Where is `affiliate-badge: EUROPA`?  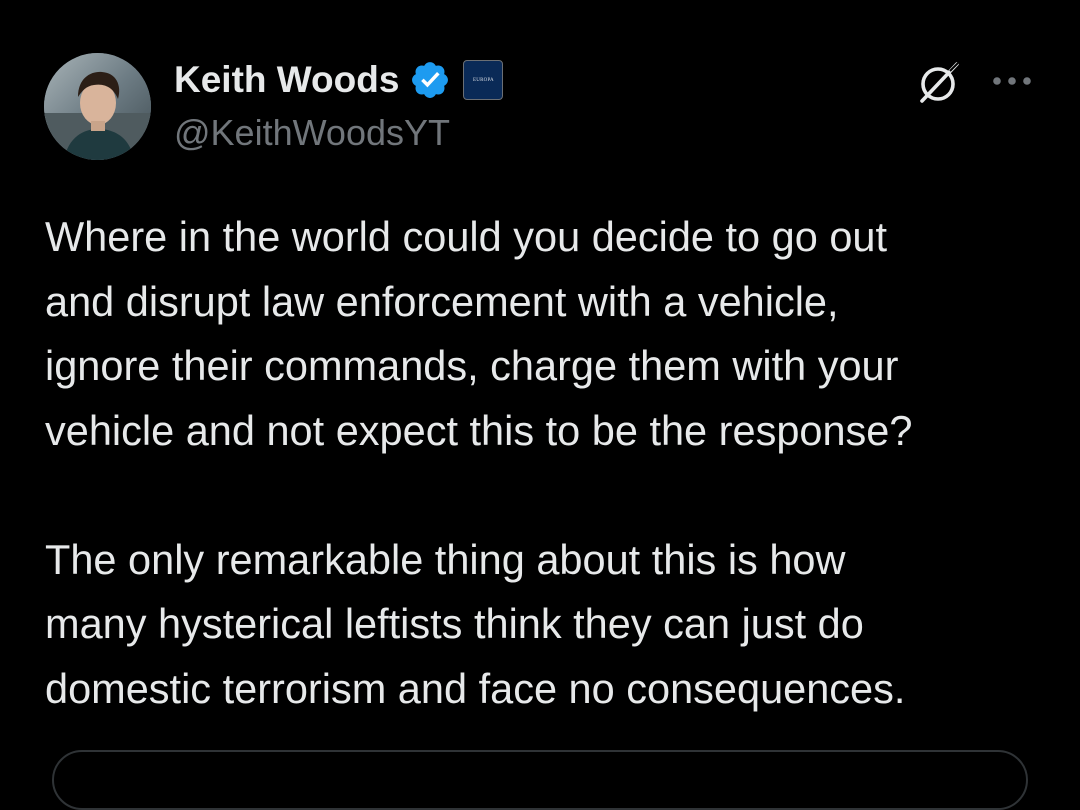 affiliate-badge: EUROPA is located at coordinates (483, 80).